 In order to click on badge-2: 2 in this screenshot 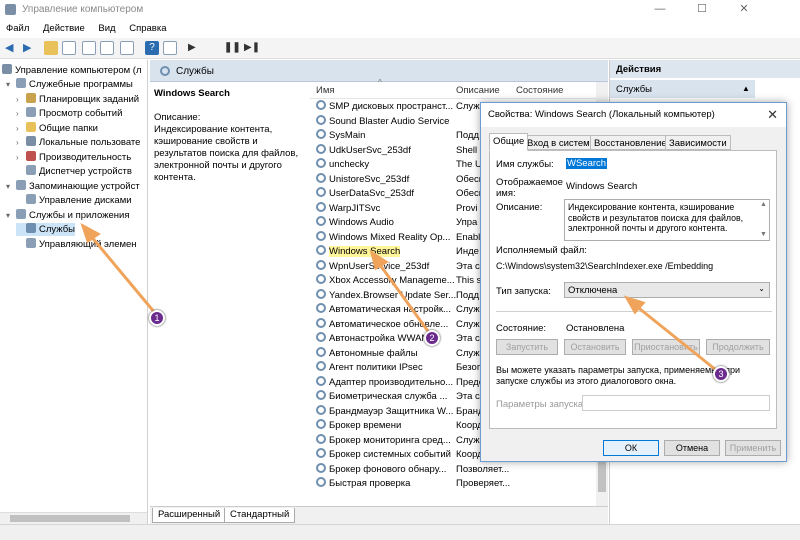, I will do `click(432, 338)`.